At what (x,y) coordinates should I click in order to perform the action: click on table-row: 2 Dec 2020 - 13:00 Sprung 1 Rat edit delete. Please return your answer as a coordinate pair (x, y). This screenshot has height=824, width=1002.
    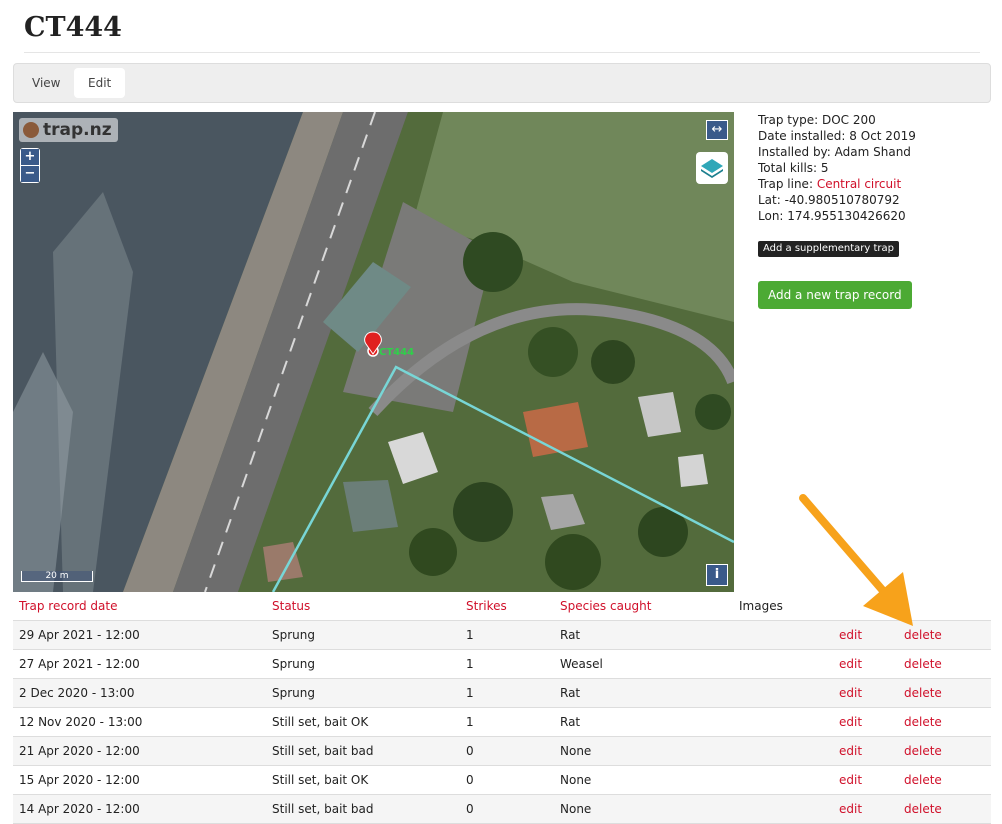
    Looking at the image, I should click on (502, 693).